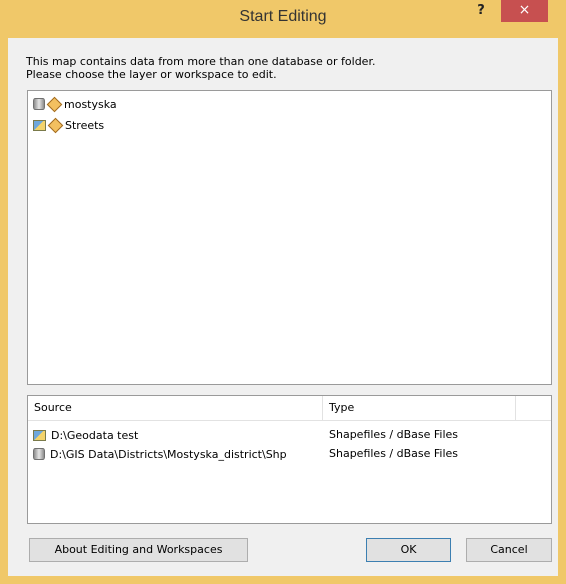 The width and height of the screenshot is (566, 584). I want to click on layer-item-streets: Streets, so click(68, 125).